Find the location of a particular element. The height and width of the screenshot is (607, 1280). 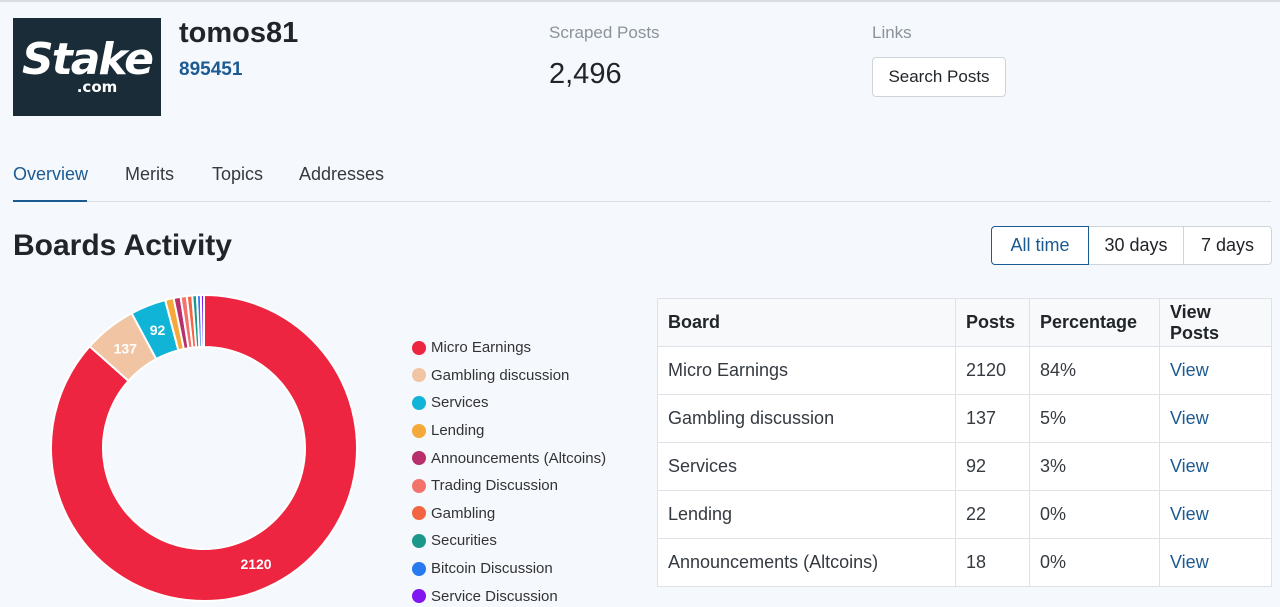

column-header-board: Board is located at coordinates (806, 322).